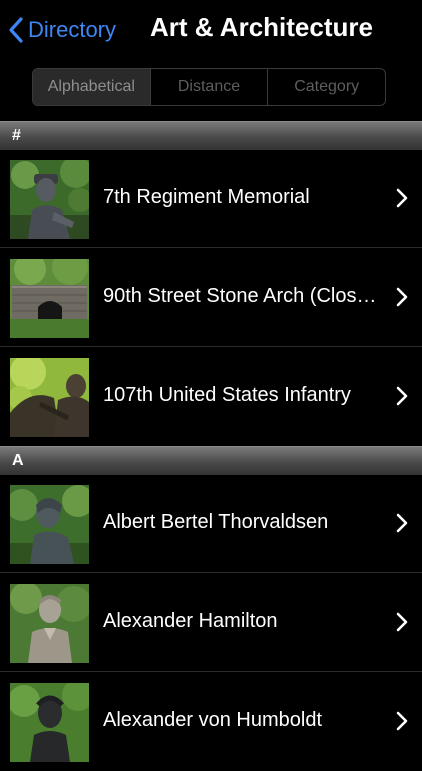  What do you see at coordinates (261, 27) in the screenshot?
I see `page-title: Art & Architecture` at bounding box center [261, 27].